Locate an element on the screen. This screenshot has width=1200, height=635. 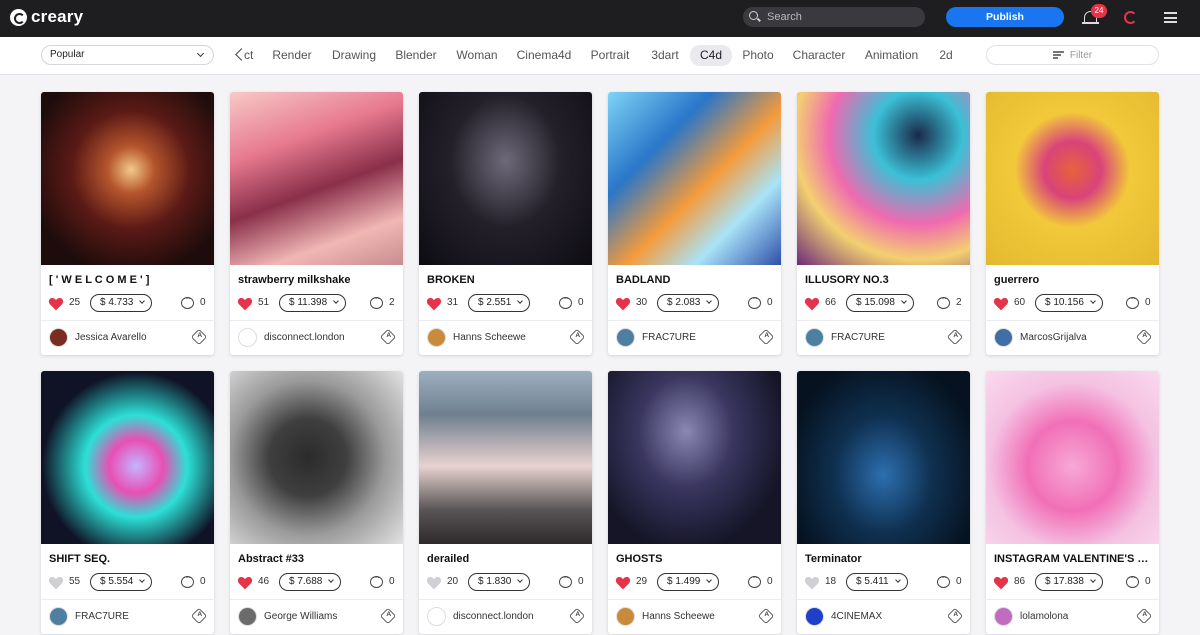
artwork-card: SHIFT SEQ. 55 $ 5.554 0 FRAC7URE is located at coordinates (127, 502).